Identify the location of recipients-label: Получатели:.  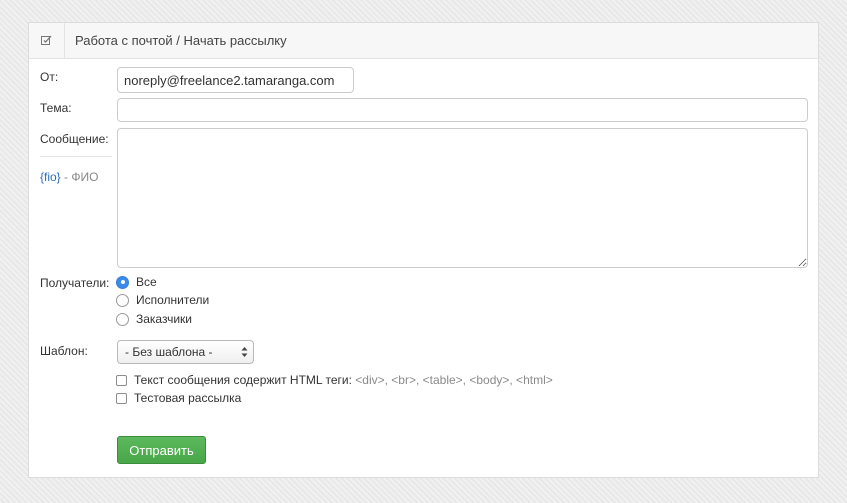
(75, 283).